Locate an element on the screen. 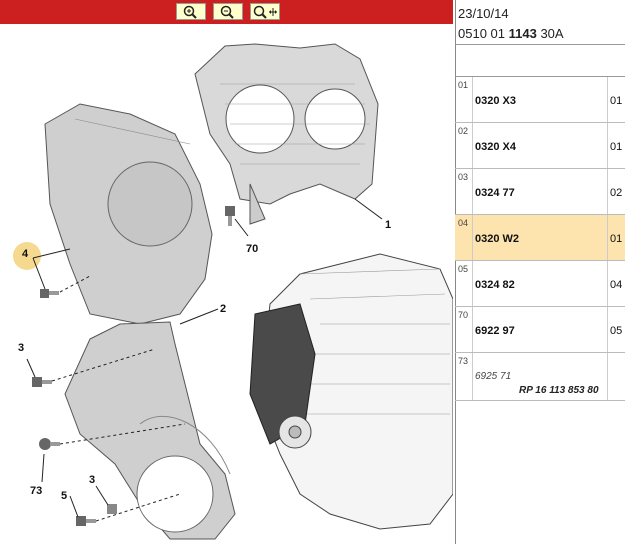 This screenshot has height=544, width=625. callout-3b: 3 is located at coordinates (92, 480).